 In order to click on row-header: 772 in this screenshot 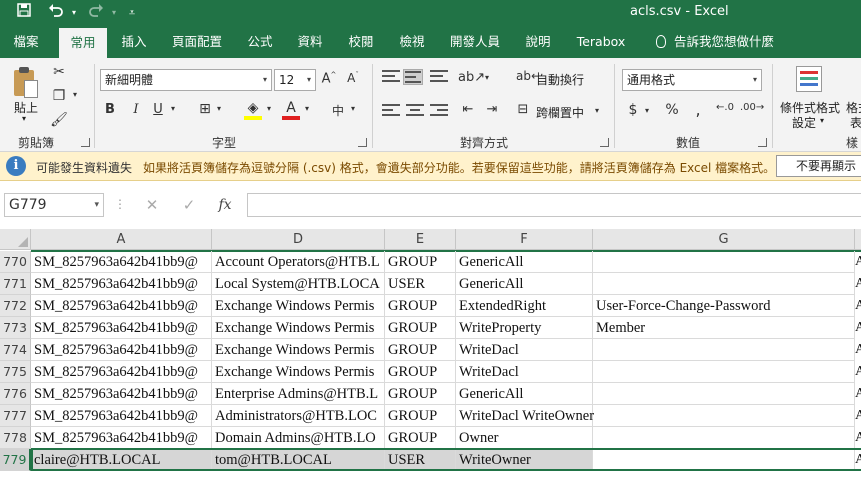, I will do `click(15, 306)`.